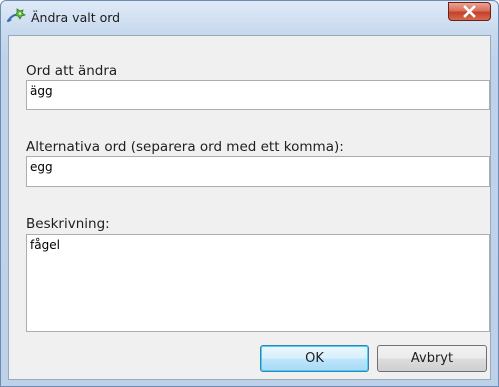 The height and width of the screenshot is (387, 499). I want to click on ok-button: OK, so click(314, 358).